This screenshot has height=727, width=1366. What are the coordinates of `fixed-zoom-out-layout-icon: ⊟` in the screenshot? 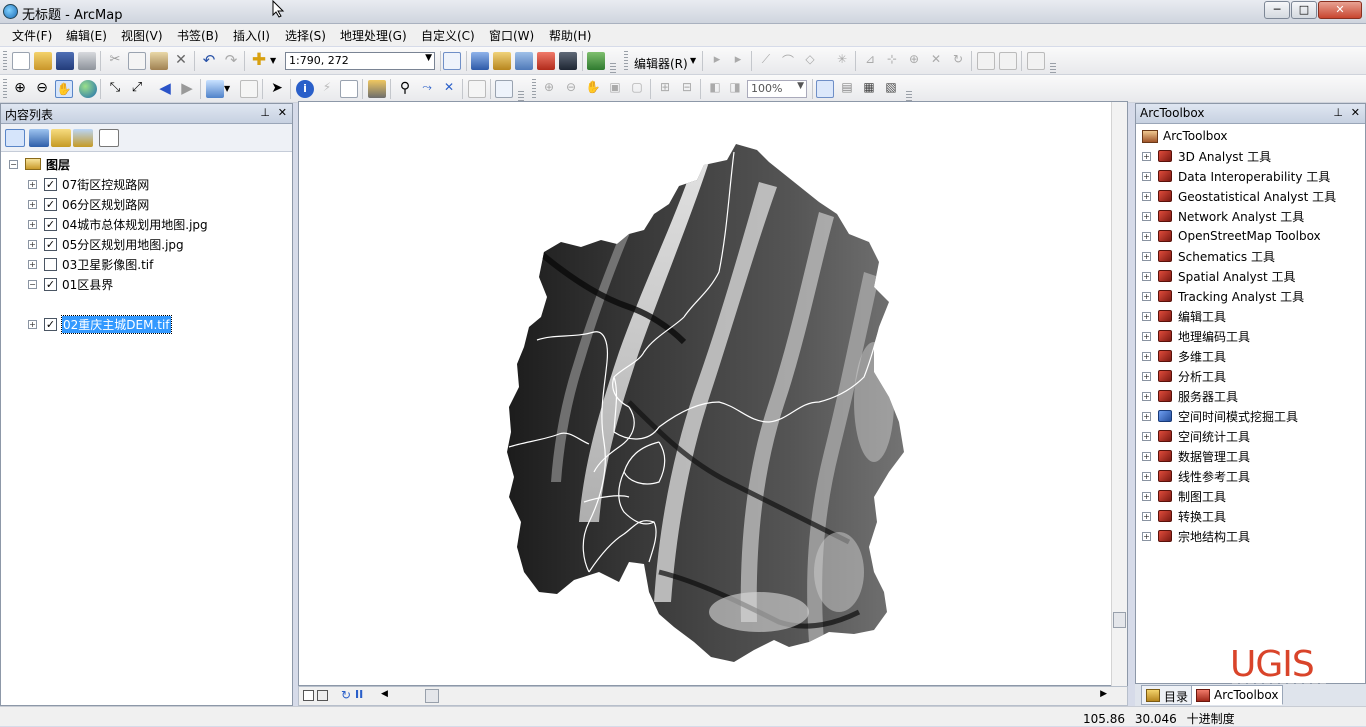 It's located at (687, 89).